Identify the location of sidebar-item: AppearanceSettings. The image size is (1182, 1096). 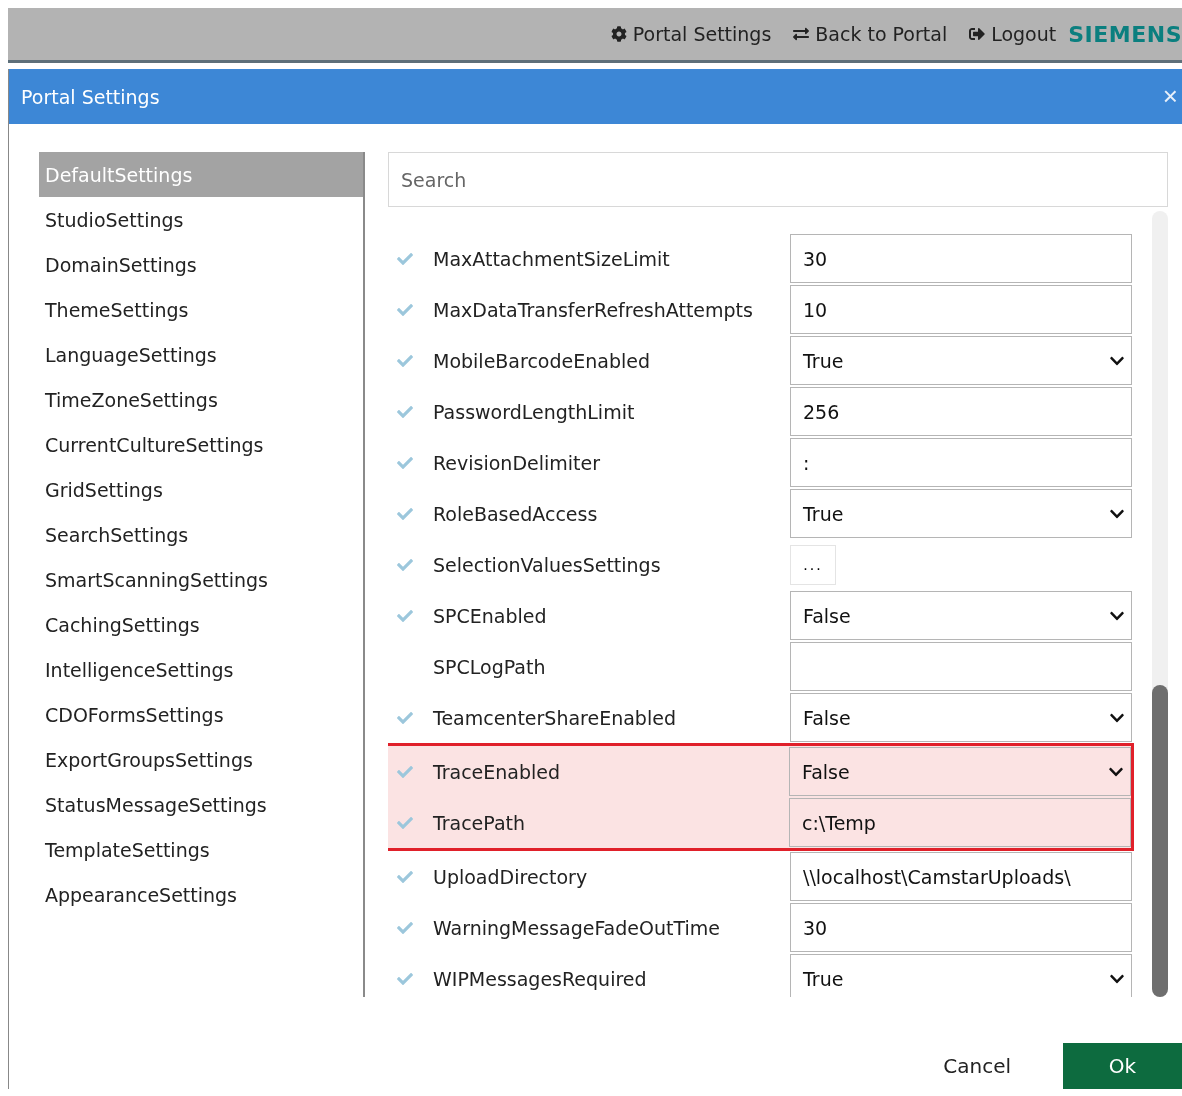
(201, 894).